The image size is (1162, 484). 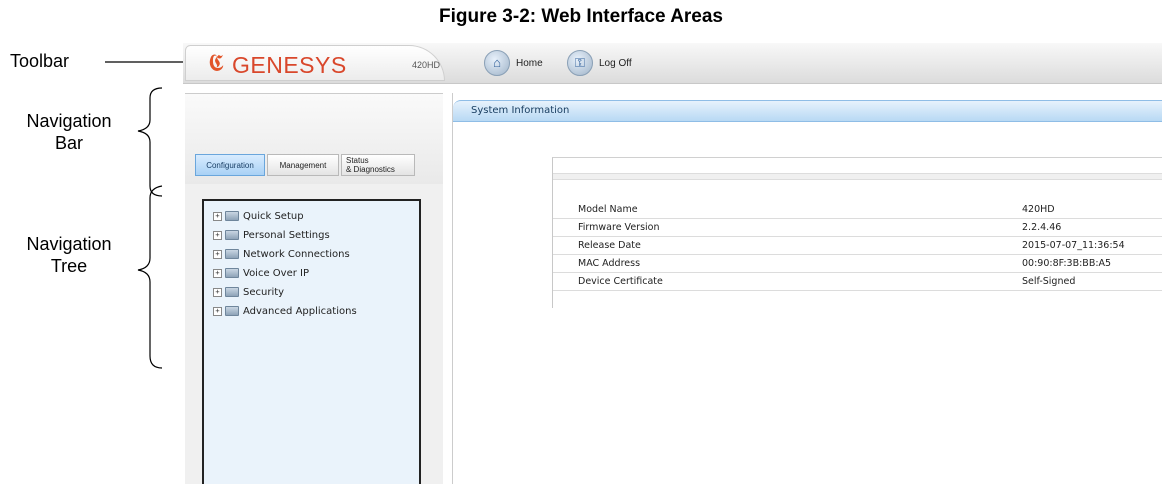 What do you see at coordinates (357, 160) in the screenshot?
I see `tab-status-line1: Status` at bounding box center [357, 160].